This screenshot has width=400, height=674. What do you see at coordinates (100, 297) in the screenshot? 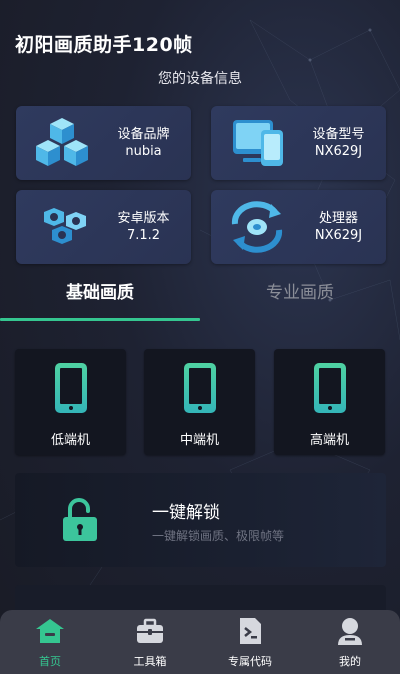
I see `tab-basic-quality: 基础画质` at bounding box center [100, 297].